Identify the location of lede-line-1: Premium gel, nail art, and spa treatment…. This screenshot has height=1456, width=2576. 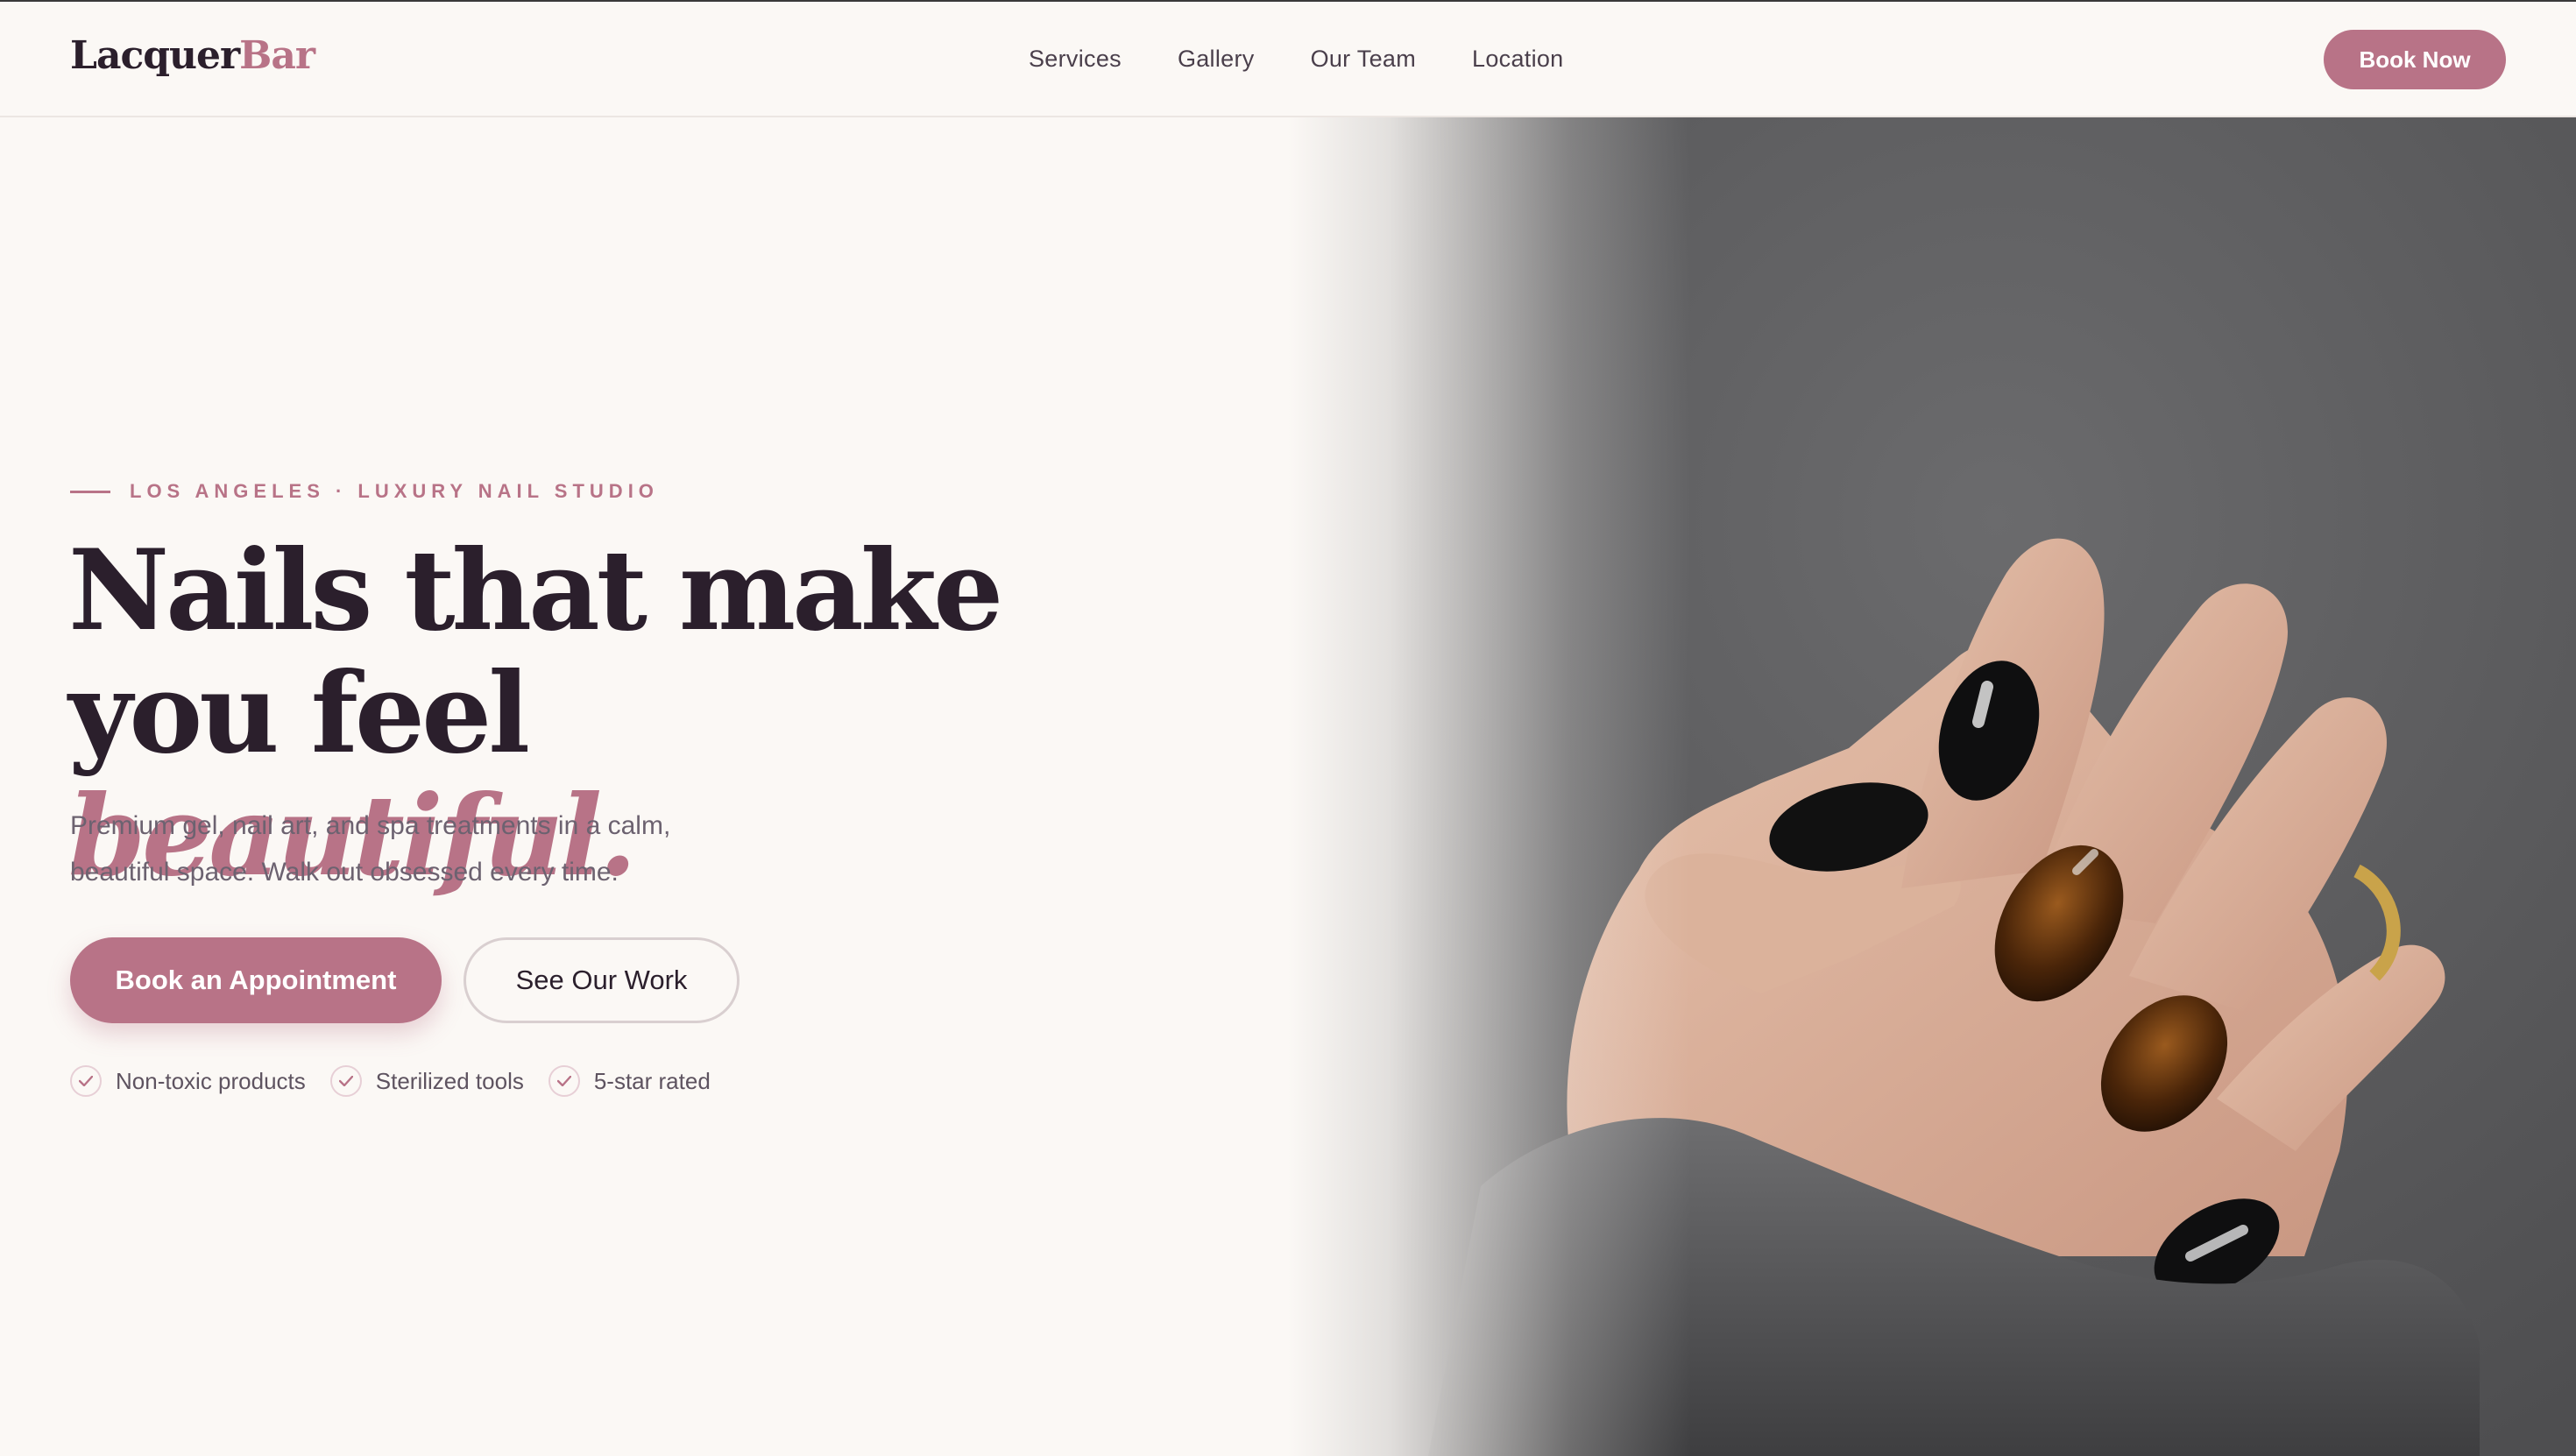
(370, 825).